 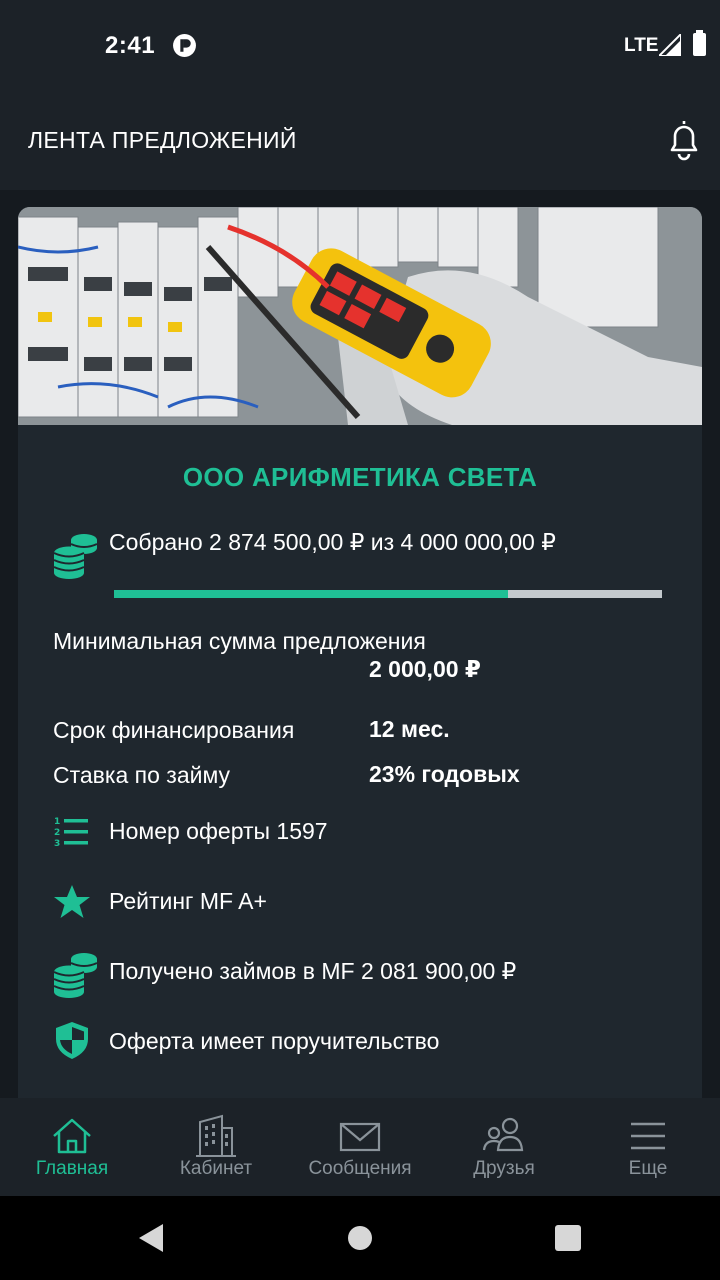 What do you see at coordinates (503, 1134) in the screenshot?
I see `friends-icon` at bounding box center [503, 1134].